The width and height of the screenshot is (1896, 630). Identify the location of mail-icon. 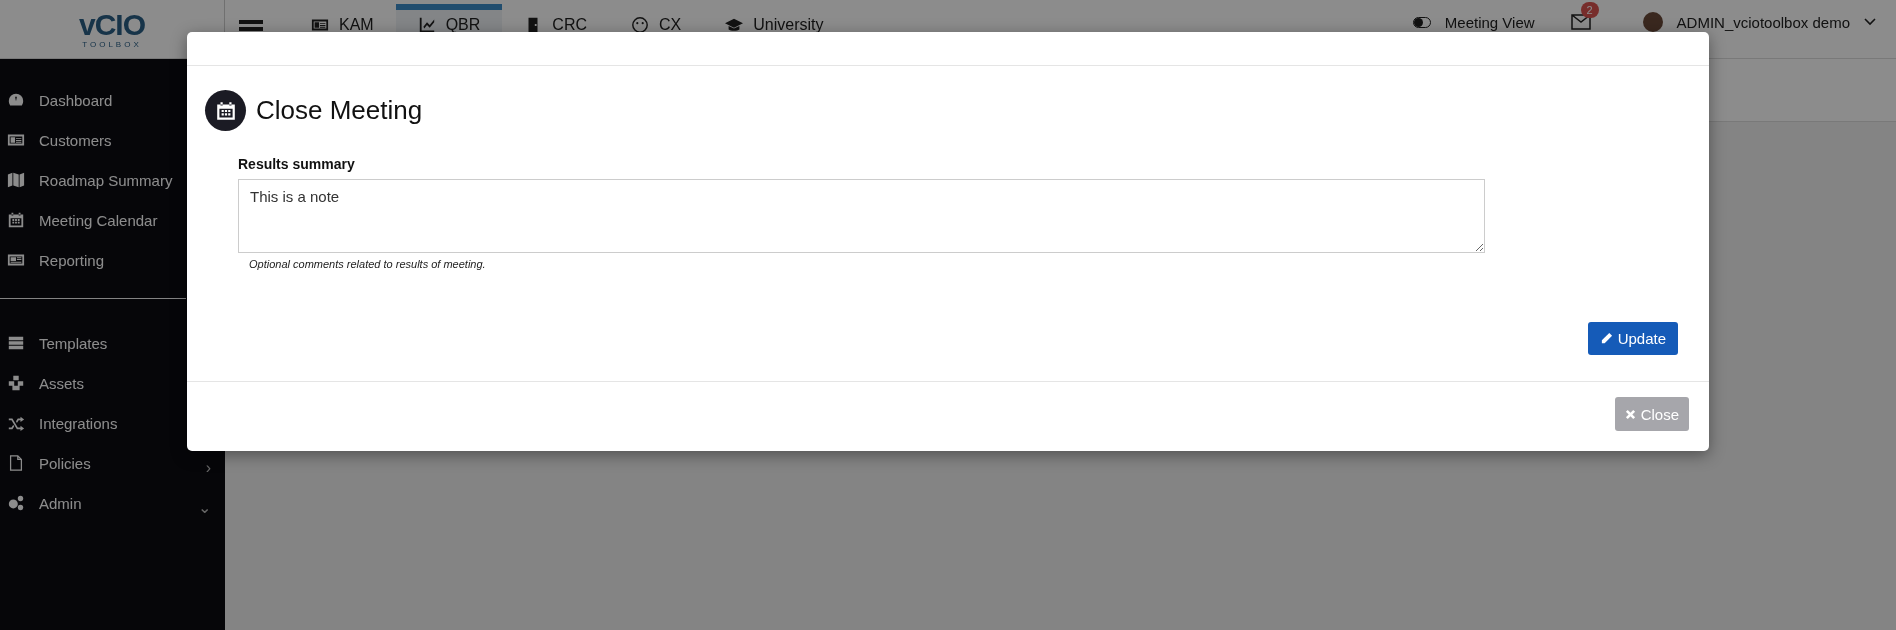
(1580, 22).